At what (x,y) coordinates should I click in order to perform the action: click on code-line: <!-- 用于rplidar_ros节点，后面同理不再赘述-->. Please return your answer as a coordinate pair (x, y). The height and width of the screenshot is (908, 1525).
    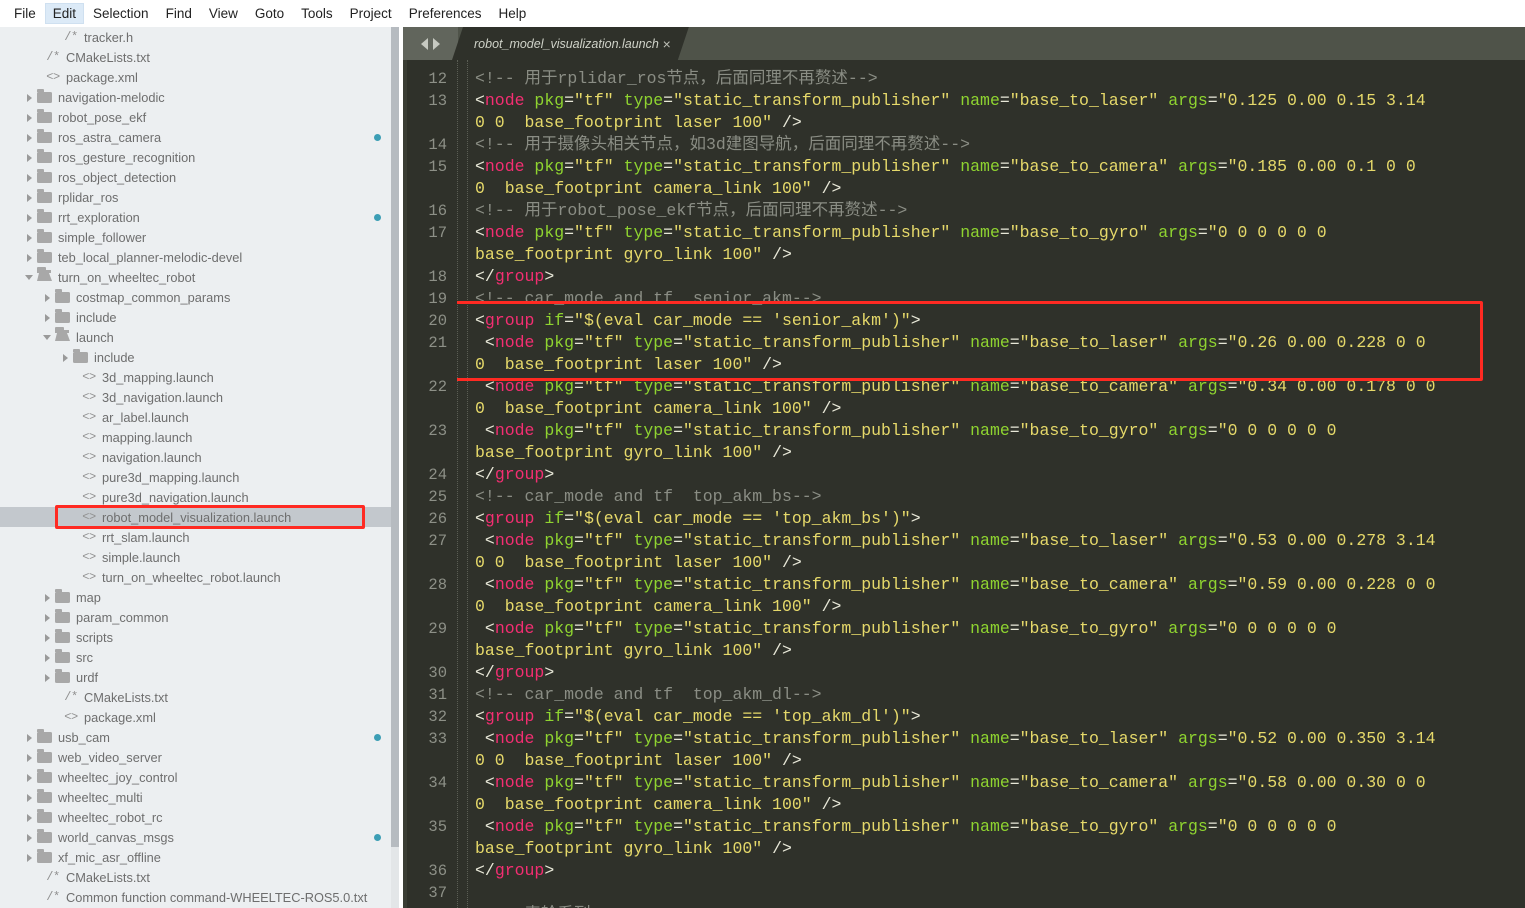
    Looking at the image, I should click on (1000, 79).